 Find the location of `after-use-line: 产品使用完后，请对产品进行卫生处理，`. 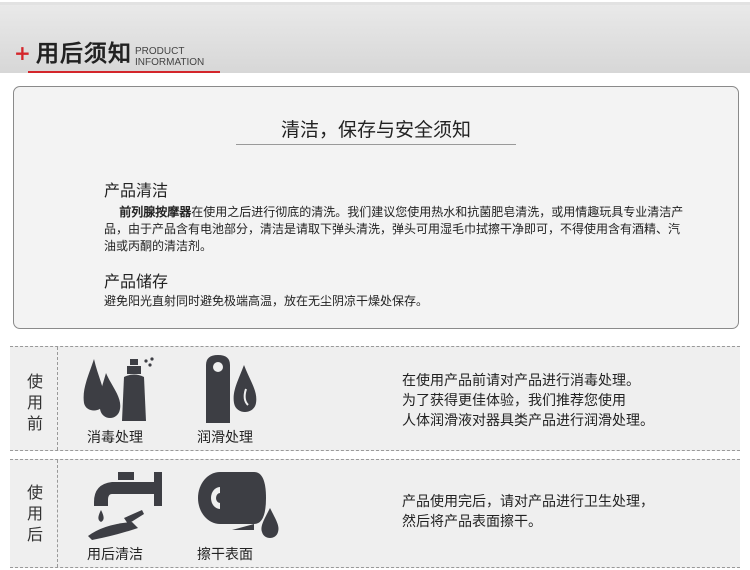

after-use-line: 产品使用完后，请对产品进行卫生处理， is located at coordinates (528, 502).